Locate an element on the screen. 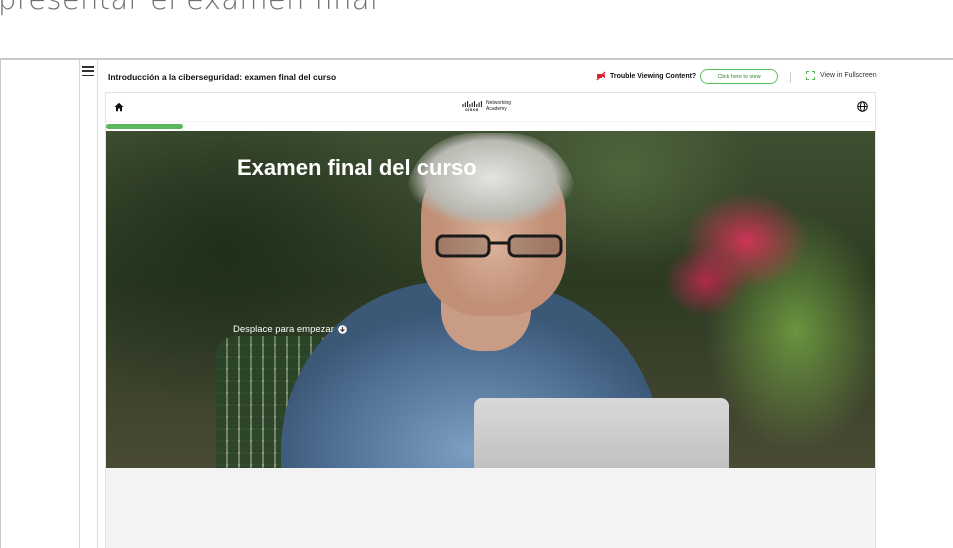 This screenshot has width=953, height=548. trouble-viewing: Trouble Viewing Content? is located at coordinates (646, 76).